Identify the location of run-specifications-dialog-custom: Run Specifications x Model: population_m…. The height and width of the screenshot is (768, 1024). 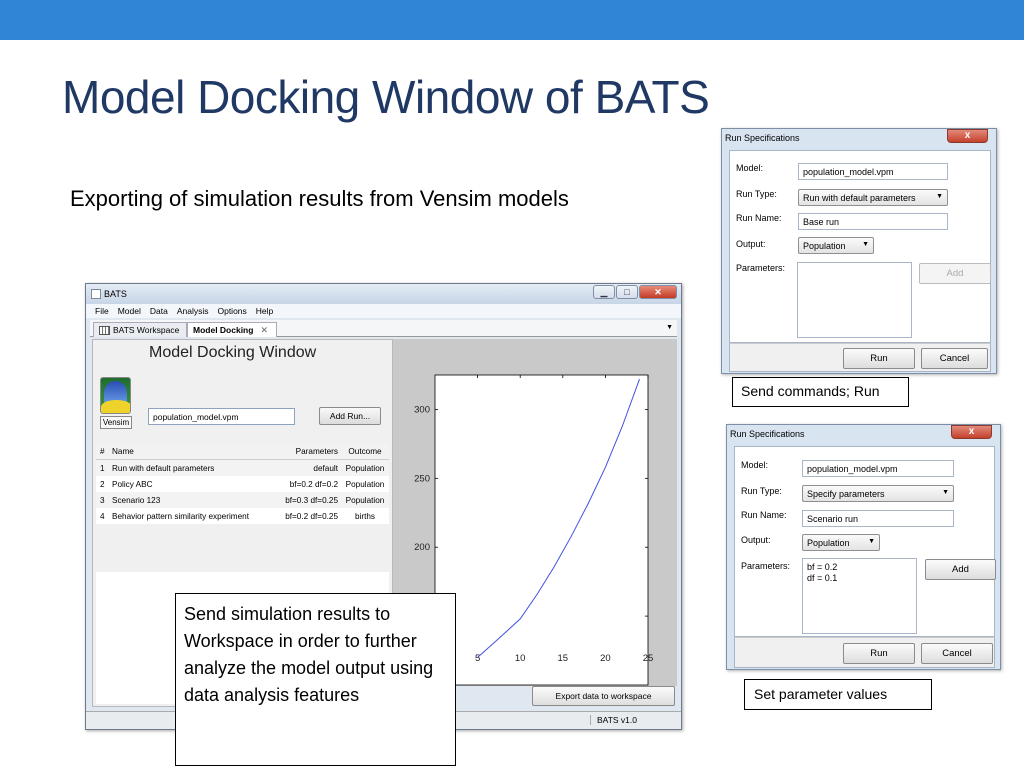
(863, 547).